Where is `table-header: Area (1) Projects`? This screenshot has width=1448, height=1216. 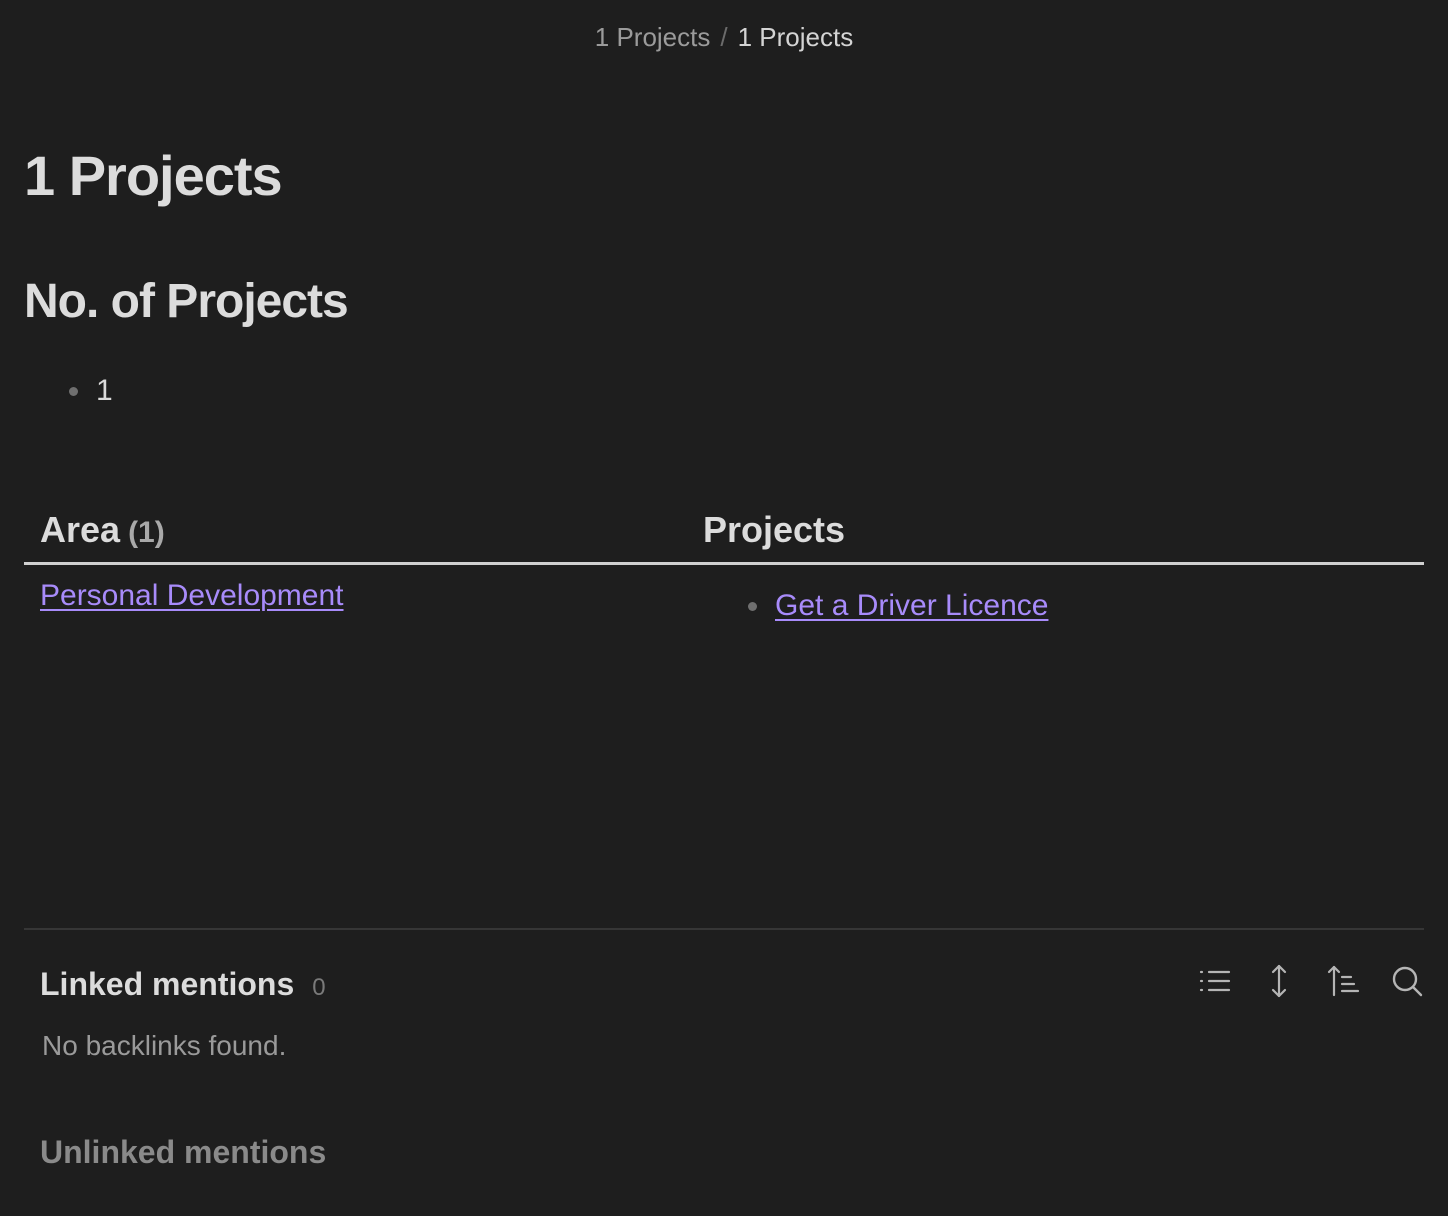
table-header: Area (1) Projects is located at coordinates (724, 532).